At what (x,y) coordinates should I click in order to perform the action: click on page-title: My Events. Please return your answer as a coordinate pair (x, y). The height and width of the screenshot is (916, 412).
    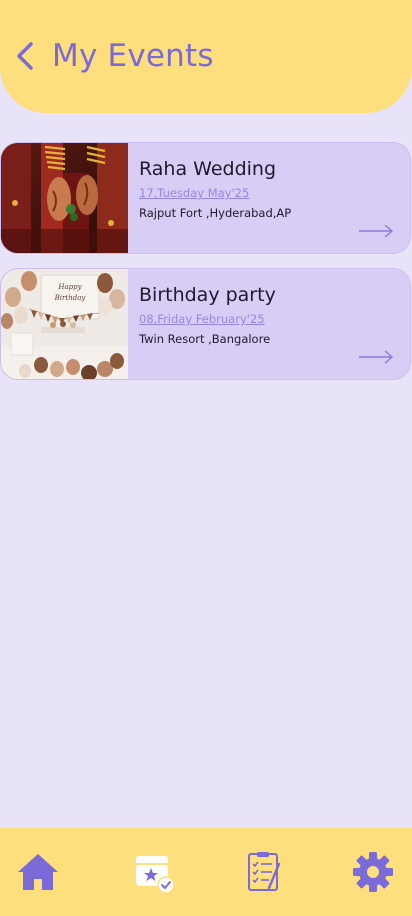
    Looking at the image, I should click on (133, 56).